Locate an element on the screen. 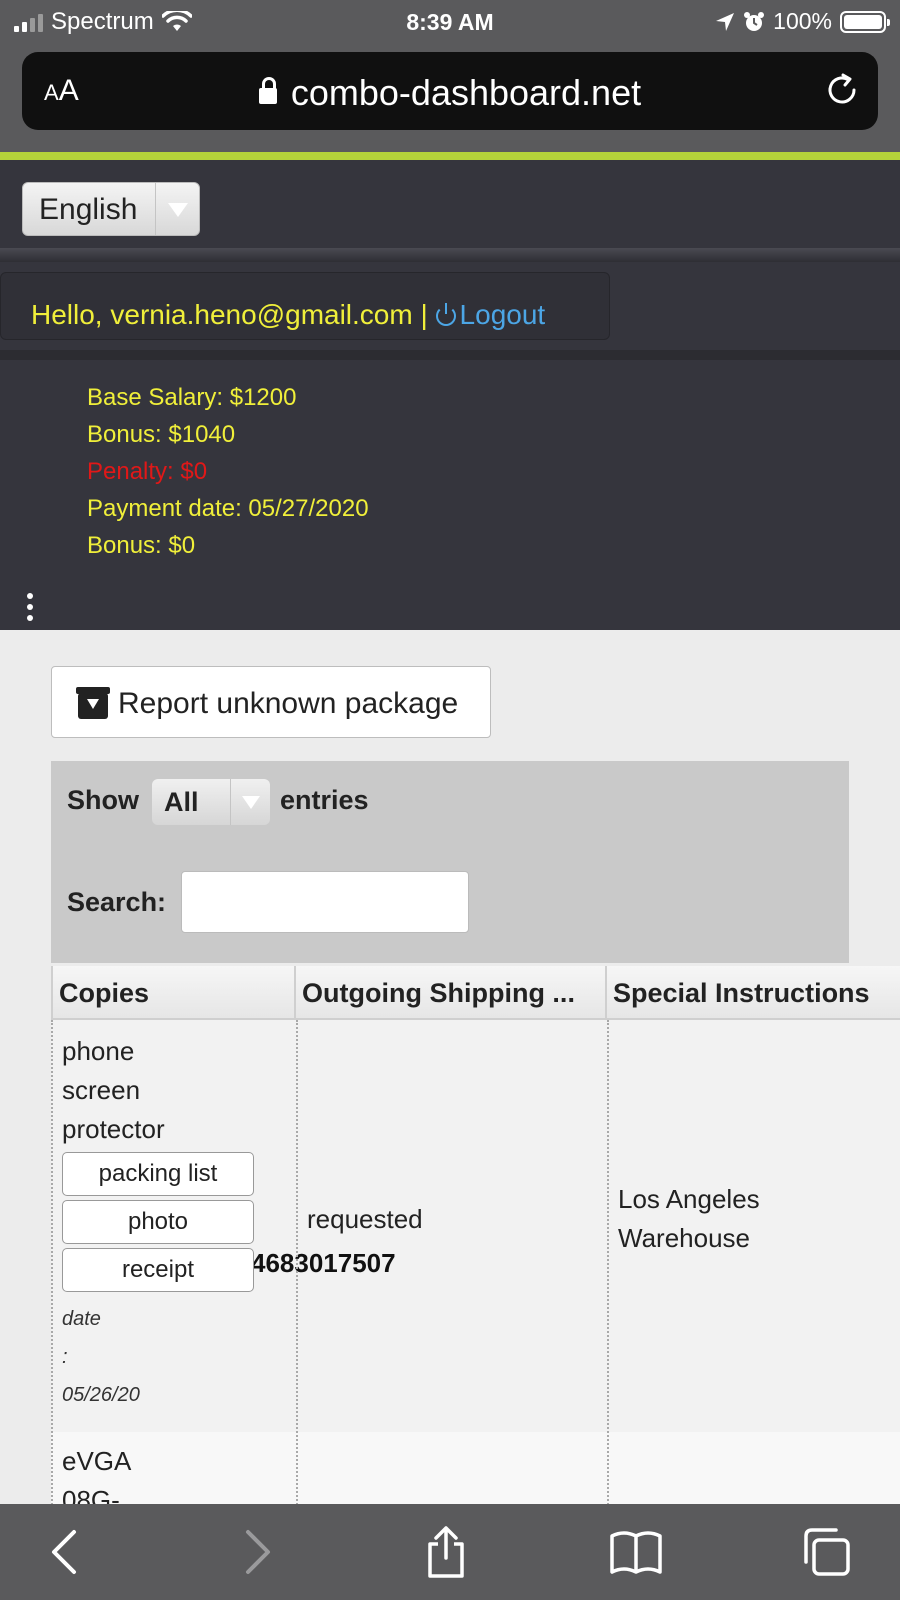 The image size is (900, 1600). url-display: combo-dashboard.net is located at coordinates (450, 93).